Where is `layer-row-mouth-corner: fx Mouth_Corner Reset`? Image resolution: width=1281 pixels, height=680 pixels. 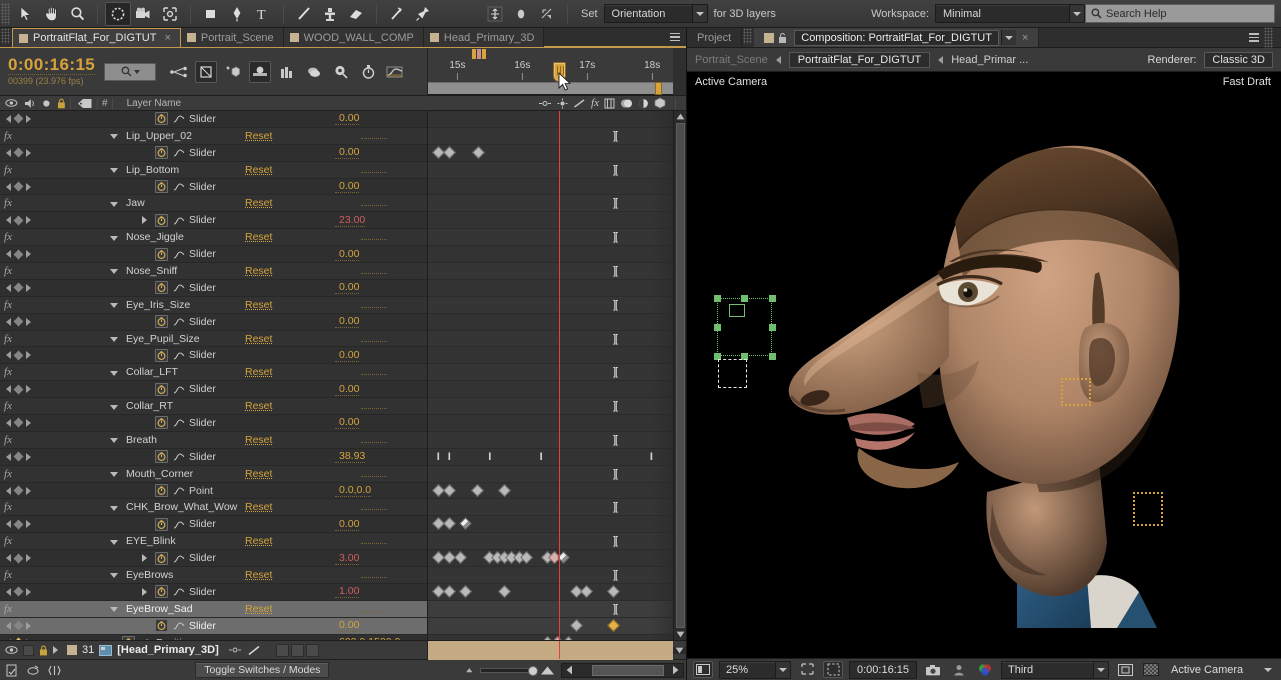 layer-row-mouth-corner: fx Mouth_Corner Reset is located at coordinates (213, 474).